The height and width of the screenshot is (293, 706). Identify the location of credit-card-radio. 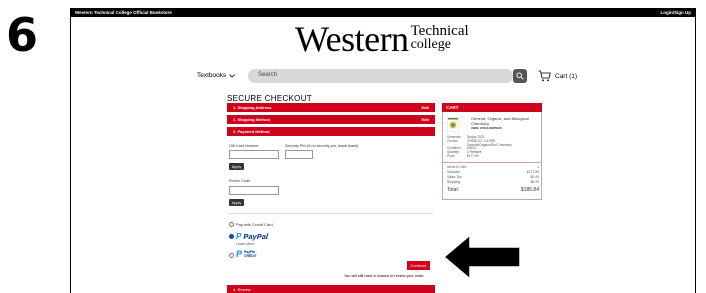
(231, 224).